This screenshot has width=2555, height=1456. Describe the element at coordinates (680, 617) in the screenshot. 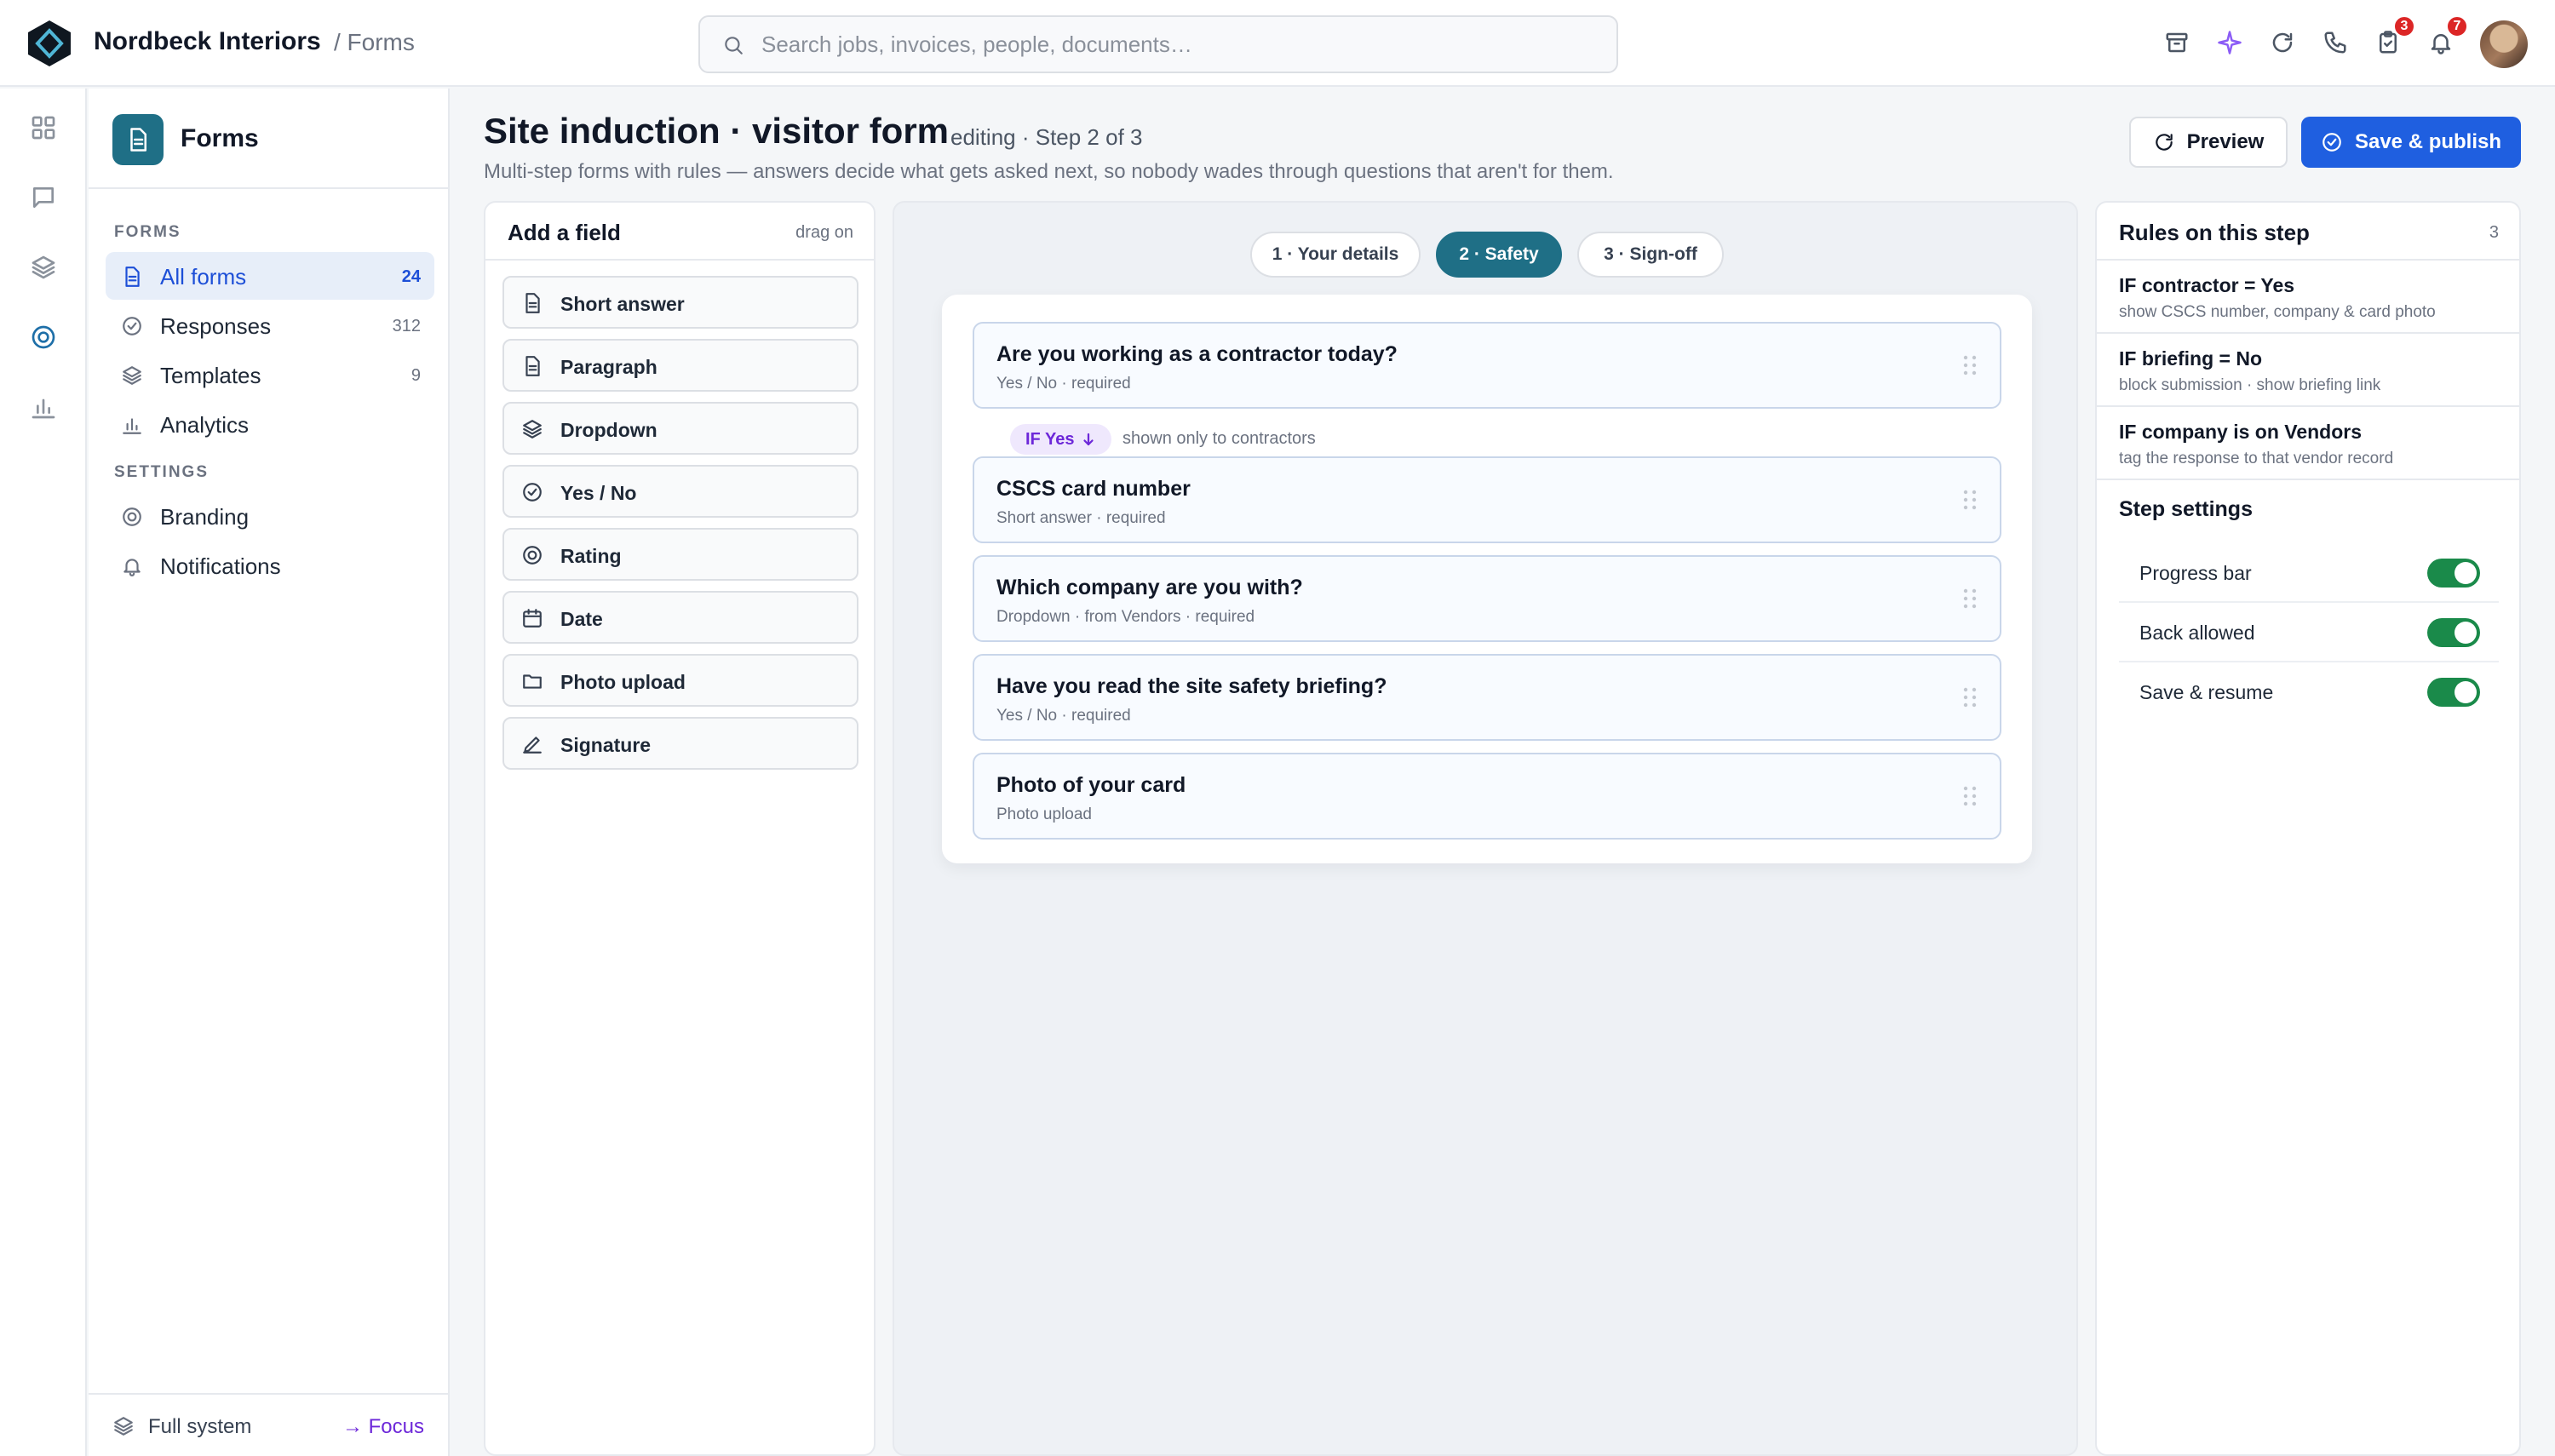

I see `field-type-date: Date` at that location.